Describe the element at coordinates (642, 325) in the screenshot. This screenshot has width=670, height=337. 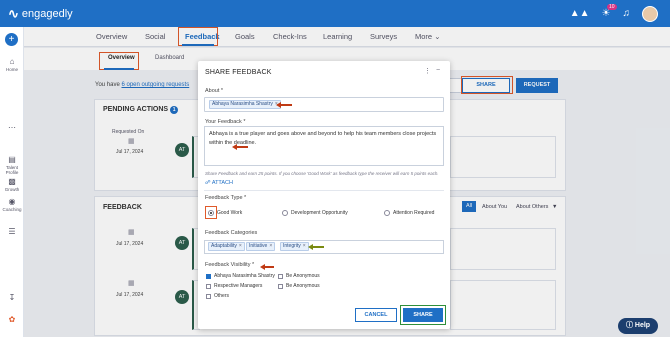
I see `help-label: Help` at that location.